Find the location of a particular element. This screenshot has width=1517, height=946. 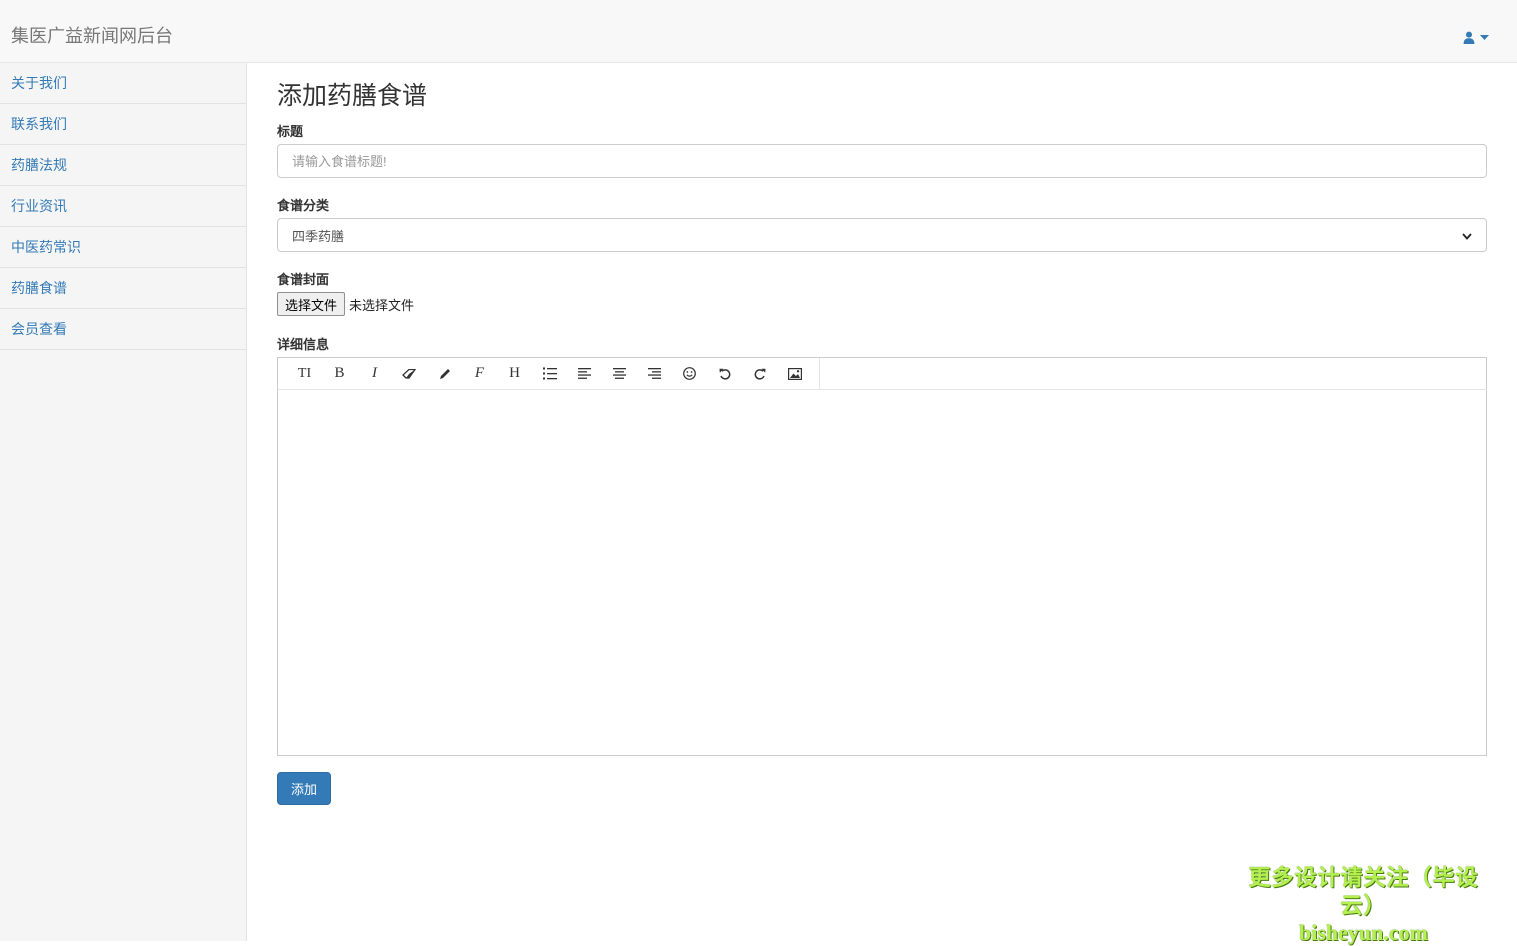

caret-down-icon is located at coordinates (1484, 37).